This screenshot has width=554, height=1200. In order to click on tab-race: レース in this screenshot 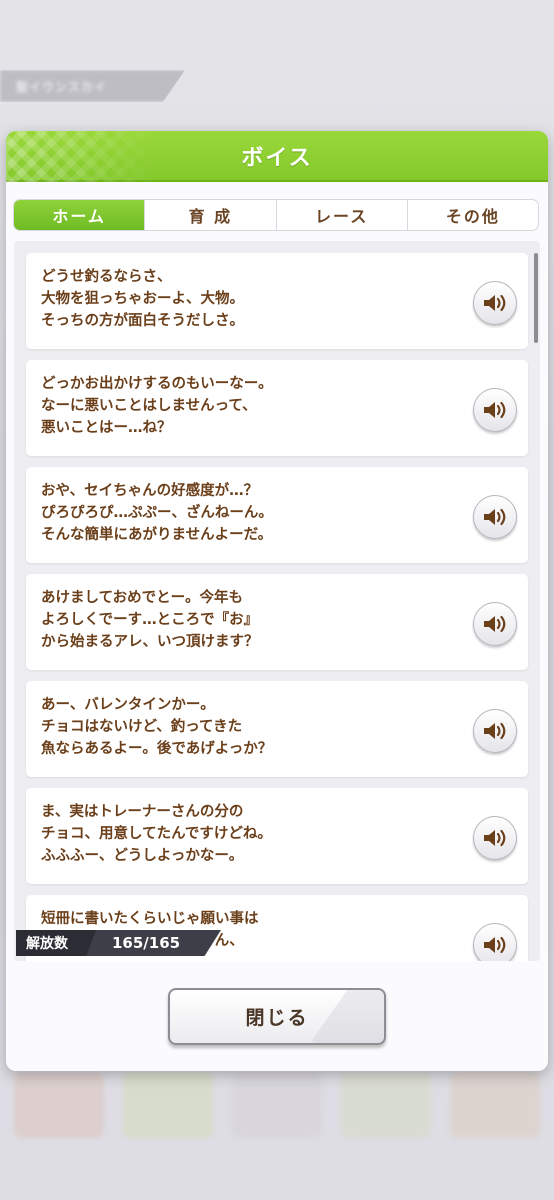, I will do `click(341, 215)`.